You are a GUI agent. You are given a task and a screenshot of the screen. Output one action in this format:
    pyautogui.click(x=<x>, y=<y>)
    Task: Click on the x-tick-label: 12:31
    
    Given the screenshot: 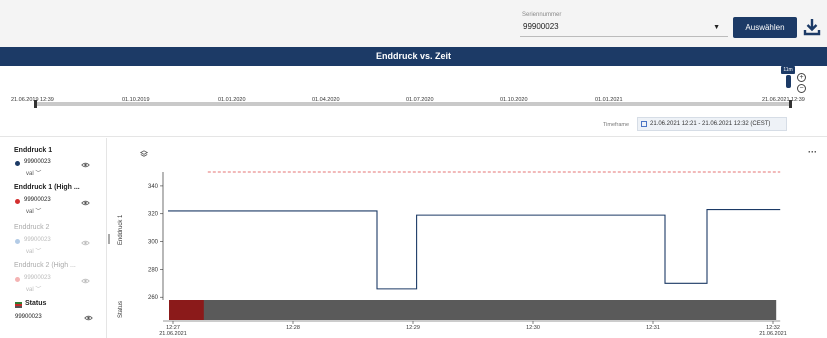 What is the action you would take?
    pyautogui.click(x=653, y=328)
    